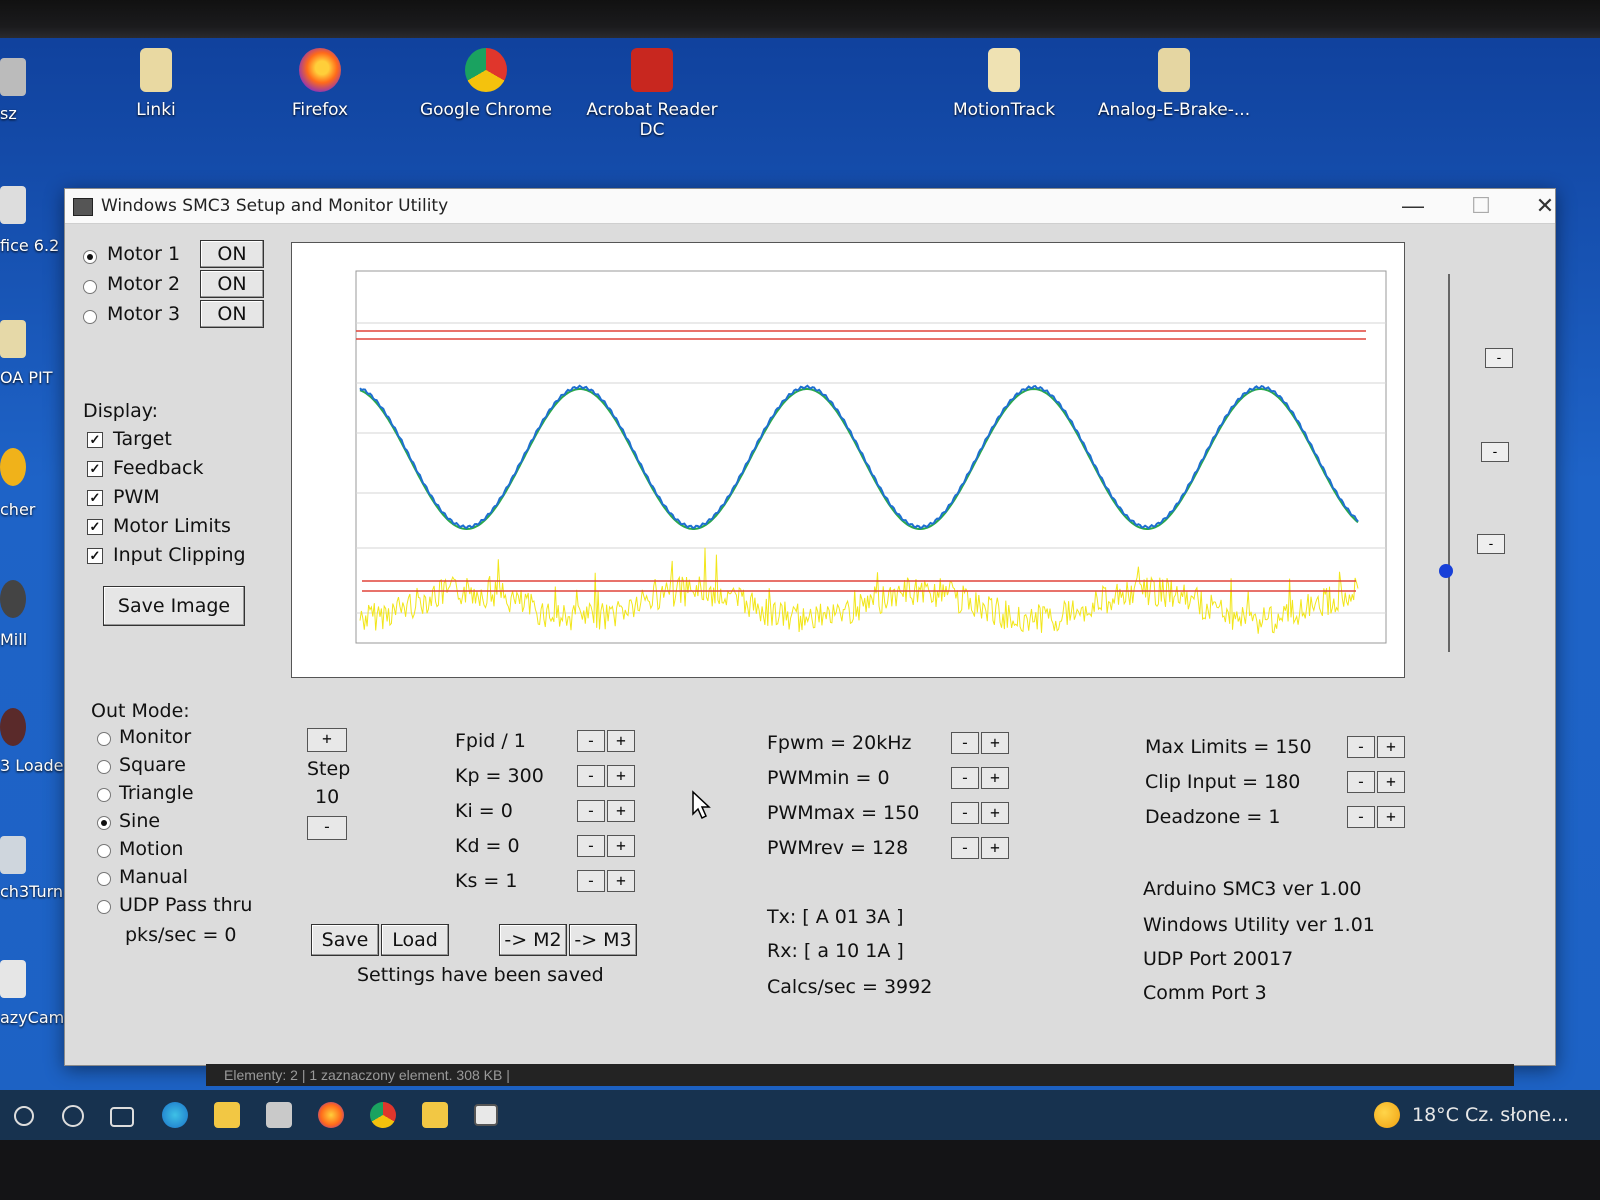 The height and width of the screenshot is (1200, 1600). What do you see at coordinates (95, 556) in the screenshot?
I see `input-clipping-checkbox: ✓` at bounding box center [95, 556].